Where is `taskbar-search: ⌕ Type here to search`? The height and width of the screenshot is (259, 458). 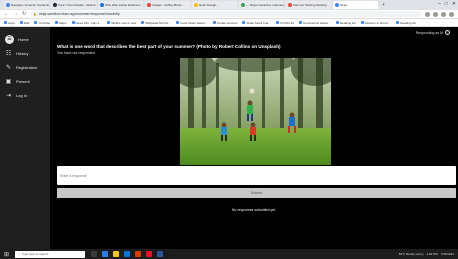 taskbar-search: ⌕ Type here to search is located at coordinates (50, 254).